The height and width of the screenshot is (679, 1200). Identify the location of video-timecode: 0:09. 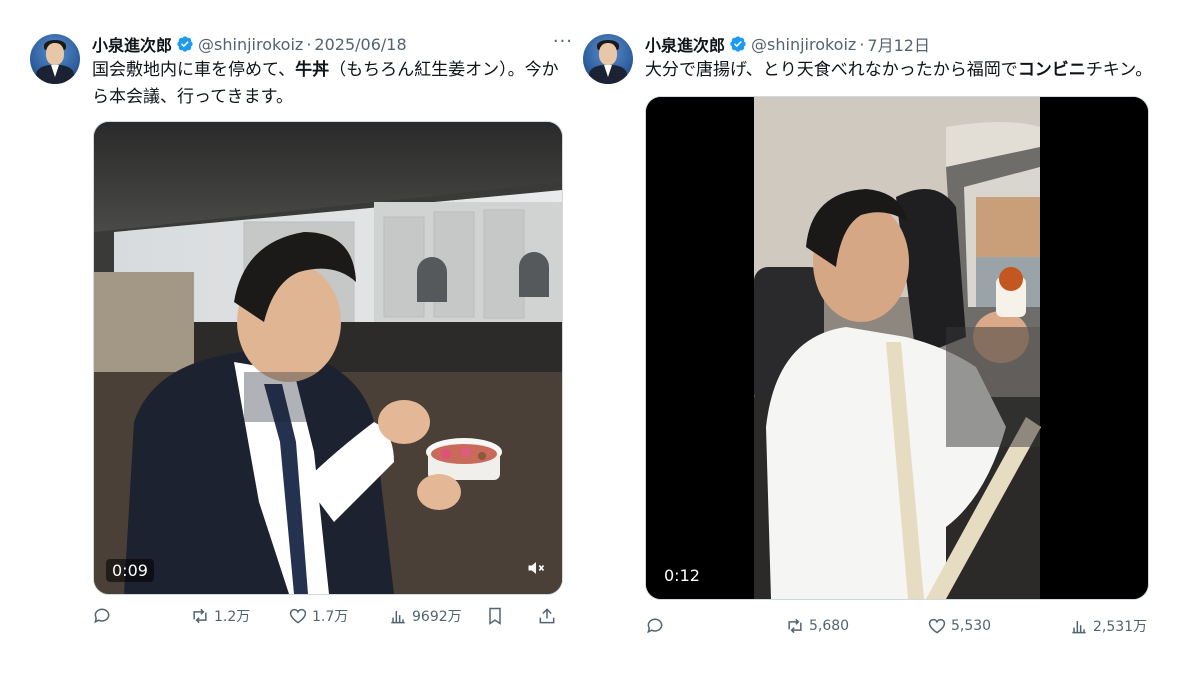
(130, 570).